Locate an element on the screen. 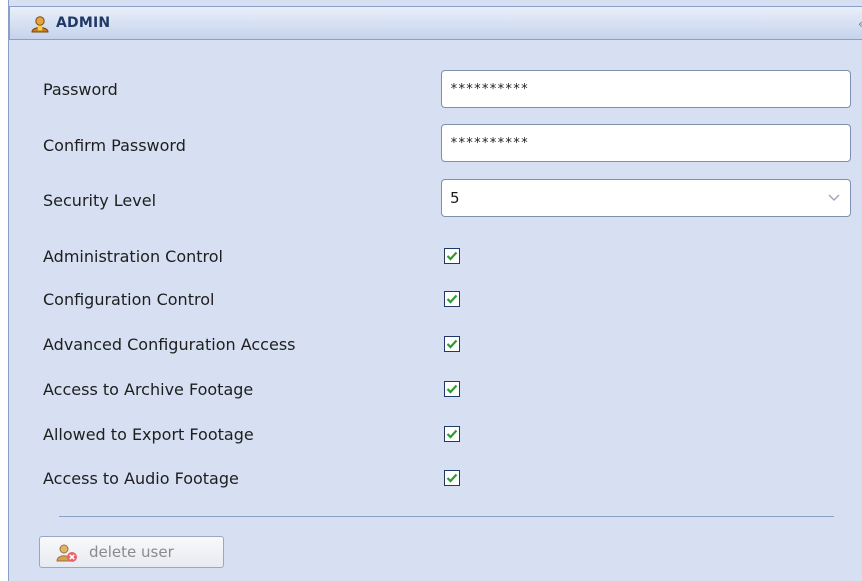  access-audio-footage-checkbox is located at coordinates (452, 478).